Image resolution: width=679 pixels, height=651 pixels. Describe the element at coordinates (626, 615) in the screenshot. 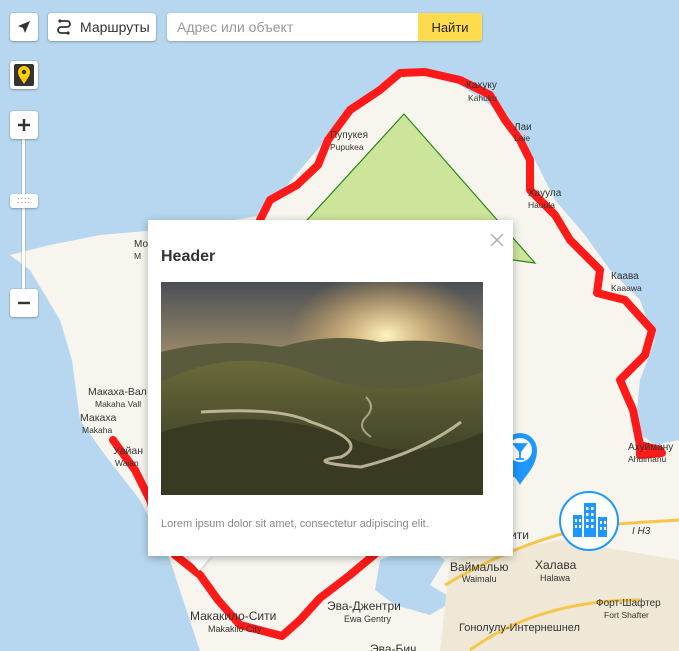

I see `svg-text: Fort Shafter` at that location.